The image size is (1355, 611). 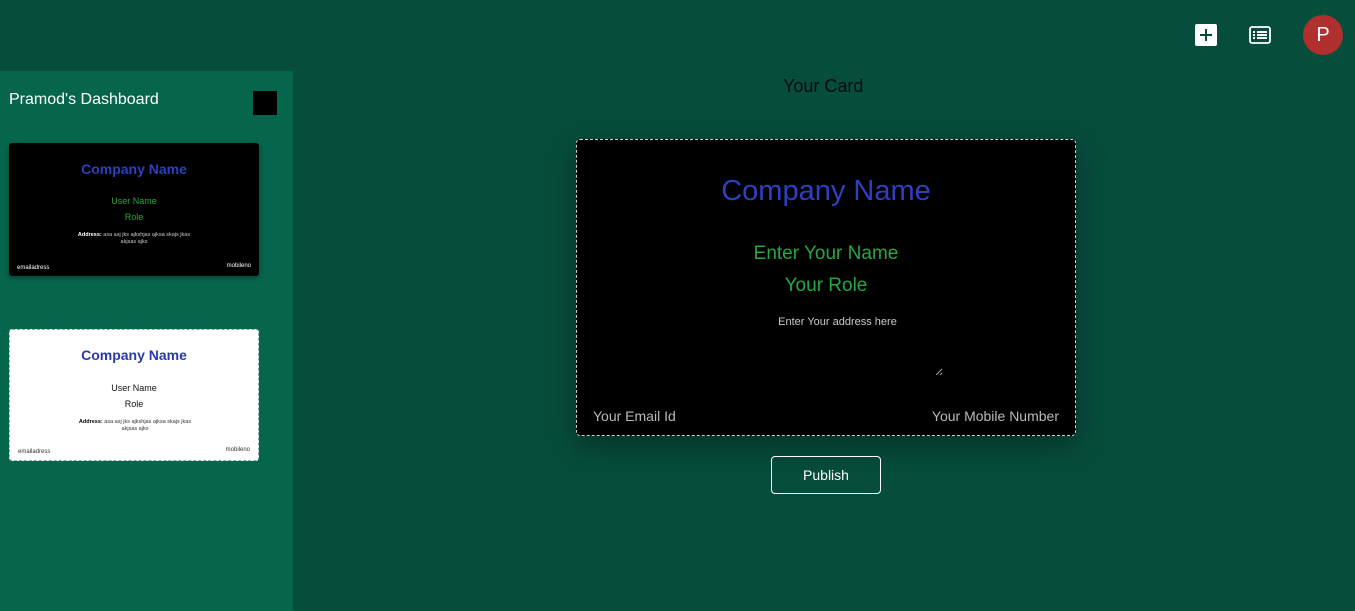 I want to click on card-list-button, so click(x=1260, y=35).